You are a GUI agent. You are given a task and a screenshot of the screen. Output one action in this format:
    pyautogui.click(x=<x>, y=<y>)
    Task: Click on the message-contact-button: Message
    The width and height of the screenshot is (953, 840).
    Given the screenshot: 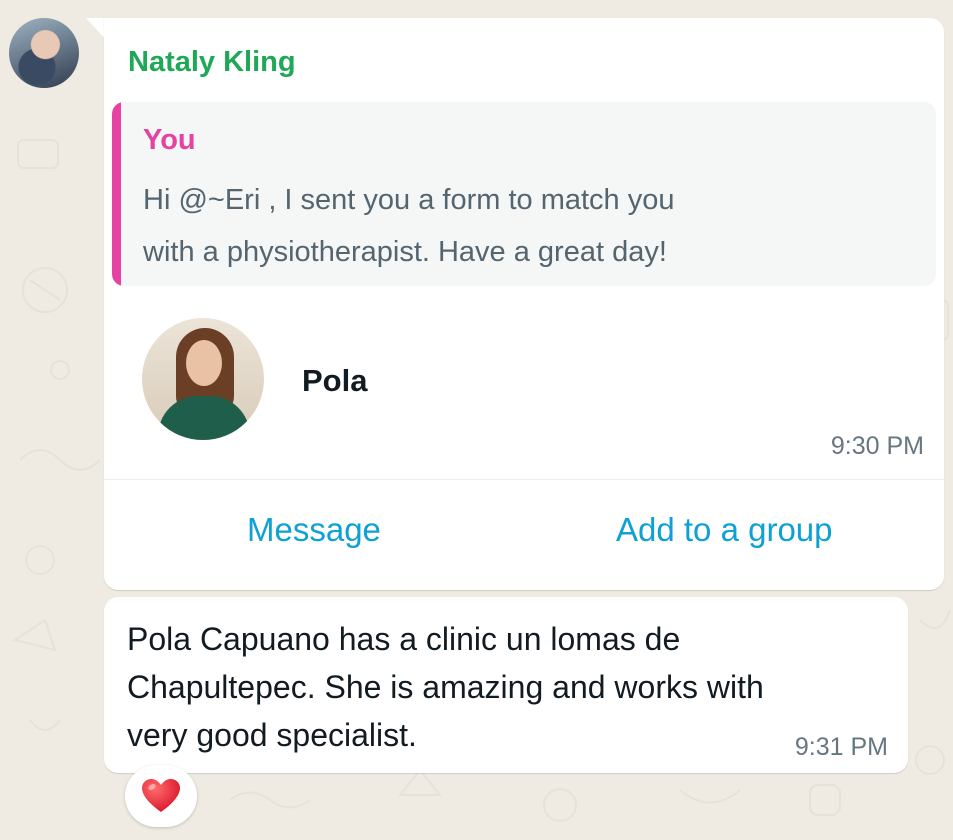 What is the action you would take?
    pyautogui.click(x=314, y=530)
    